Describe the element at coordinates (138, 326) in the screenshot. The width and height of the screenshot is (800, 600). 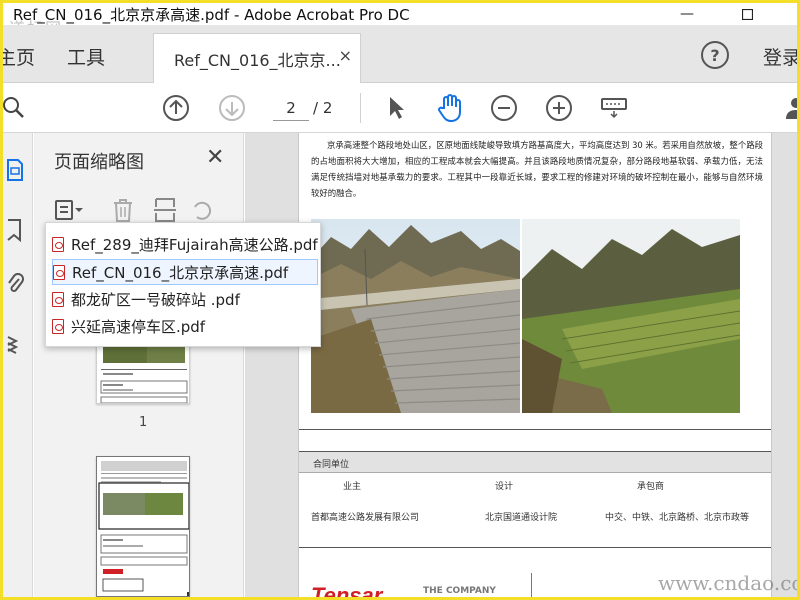
I see `dropdown-item-label: 兴延高速停车区.pdf` at that location.